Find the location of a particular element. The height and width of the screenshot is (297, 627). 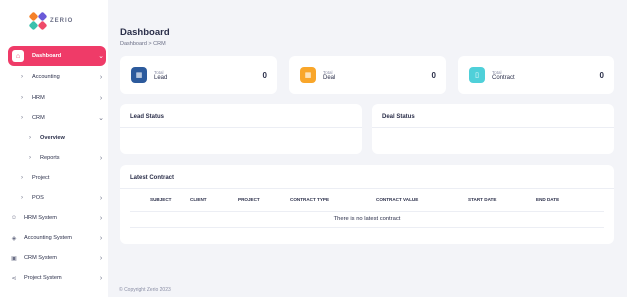

stat-label: Lead is located at coordinates (161, 77).